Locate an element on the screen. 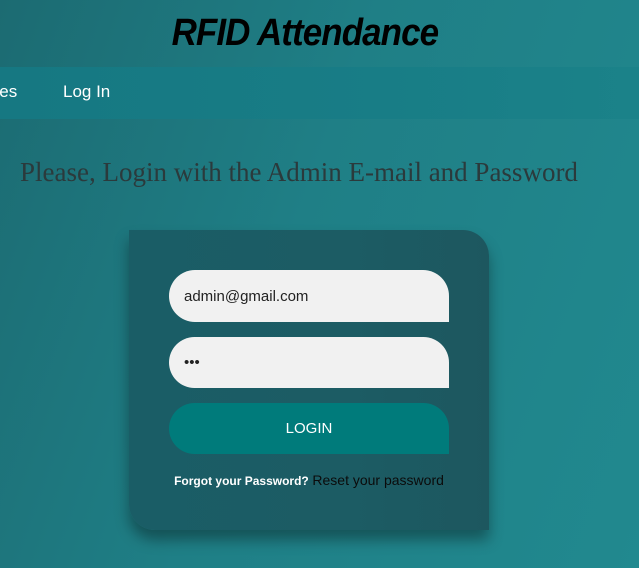 This screenshot has height=568, width=639. nav-item-login: Log In is located at coordinates (86, 93).